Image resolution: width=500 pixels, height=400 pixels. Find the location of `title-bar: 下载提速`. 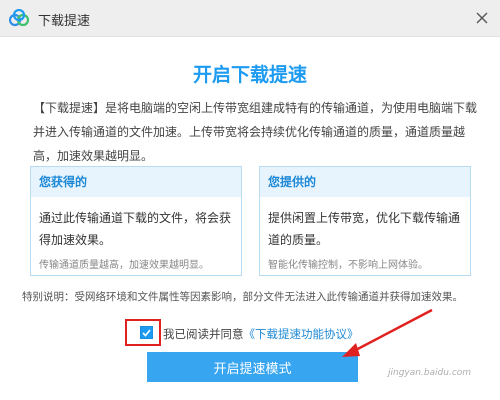

title-bar: 下载提速 is located at coordinates (250, 18).